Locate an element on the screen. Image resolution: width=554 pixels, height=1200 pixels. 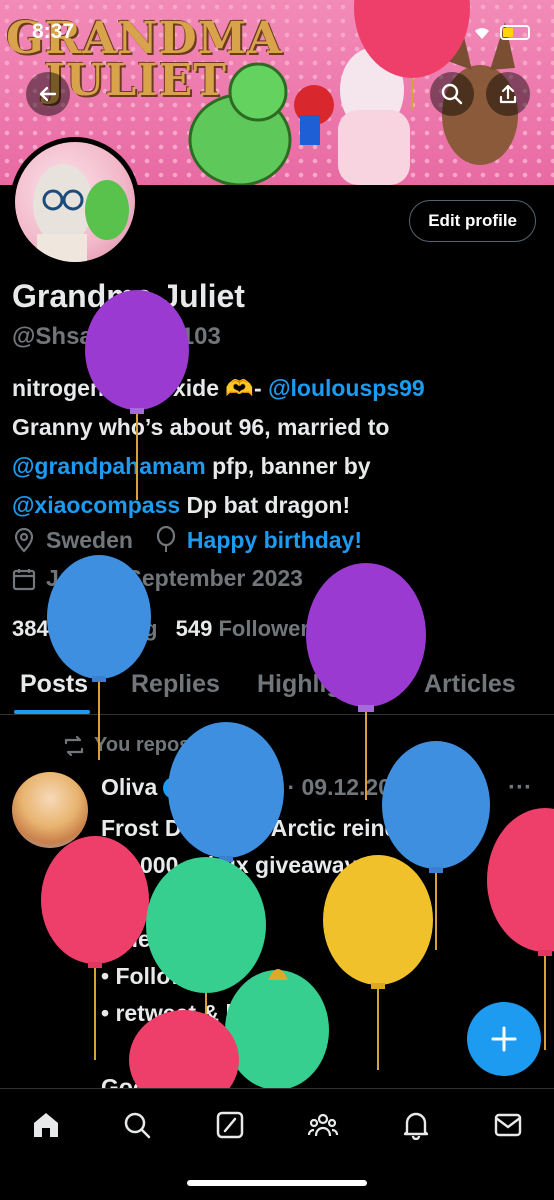
balloon-icon is located at coordinates (166, 539).